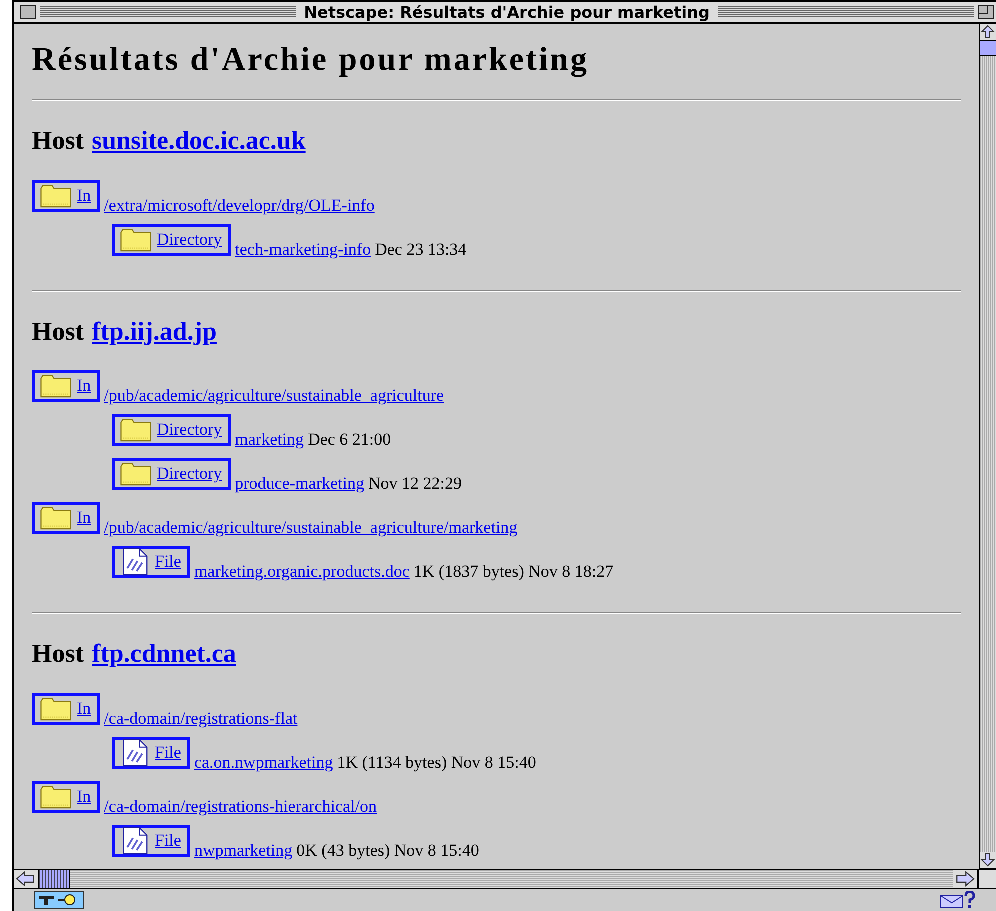 Image resolution: width=996 pixels, height=911 pixels. What do you see at coordinates (274, 396) in the screenshot?
I see `path-link: /pub/academic/agriculture/sustainable_agriculture` at bounding box center [274, 396].